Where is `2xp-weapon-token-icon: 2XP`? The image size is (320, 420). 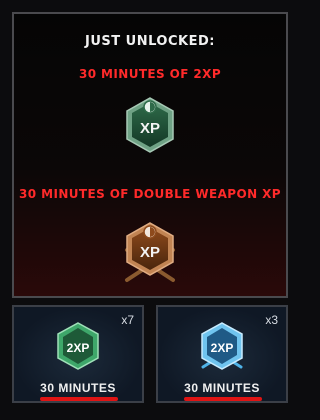 2xp-weapon-token-icon: 2XP is located at coordinates (222, 346).